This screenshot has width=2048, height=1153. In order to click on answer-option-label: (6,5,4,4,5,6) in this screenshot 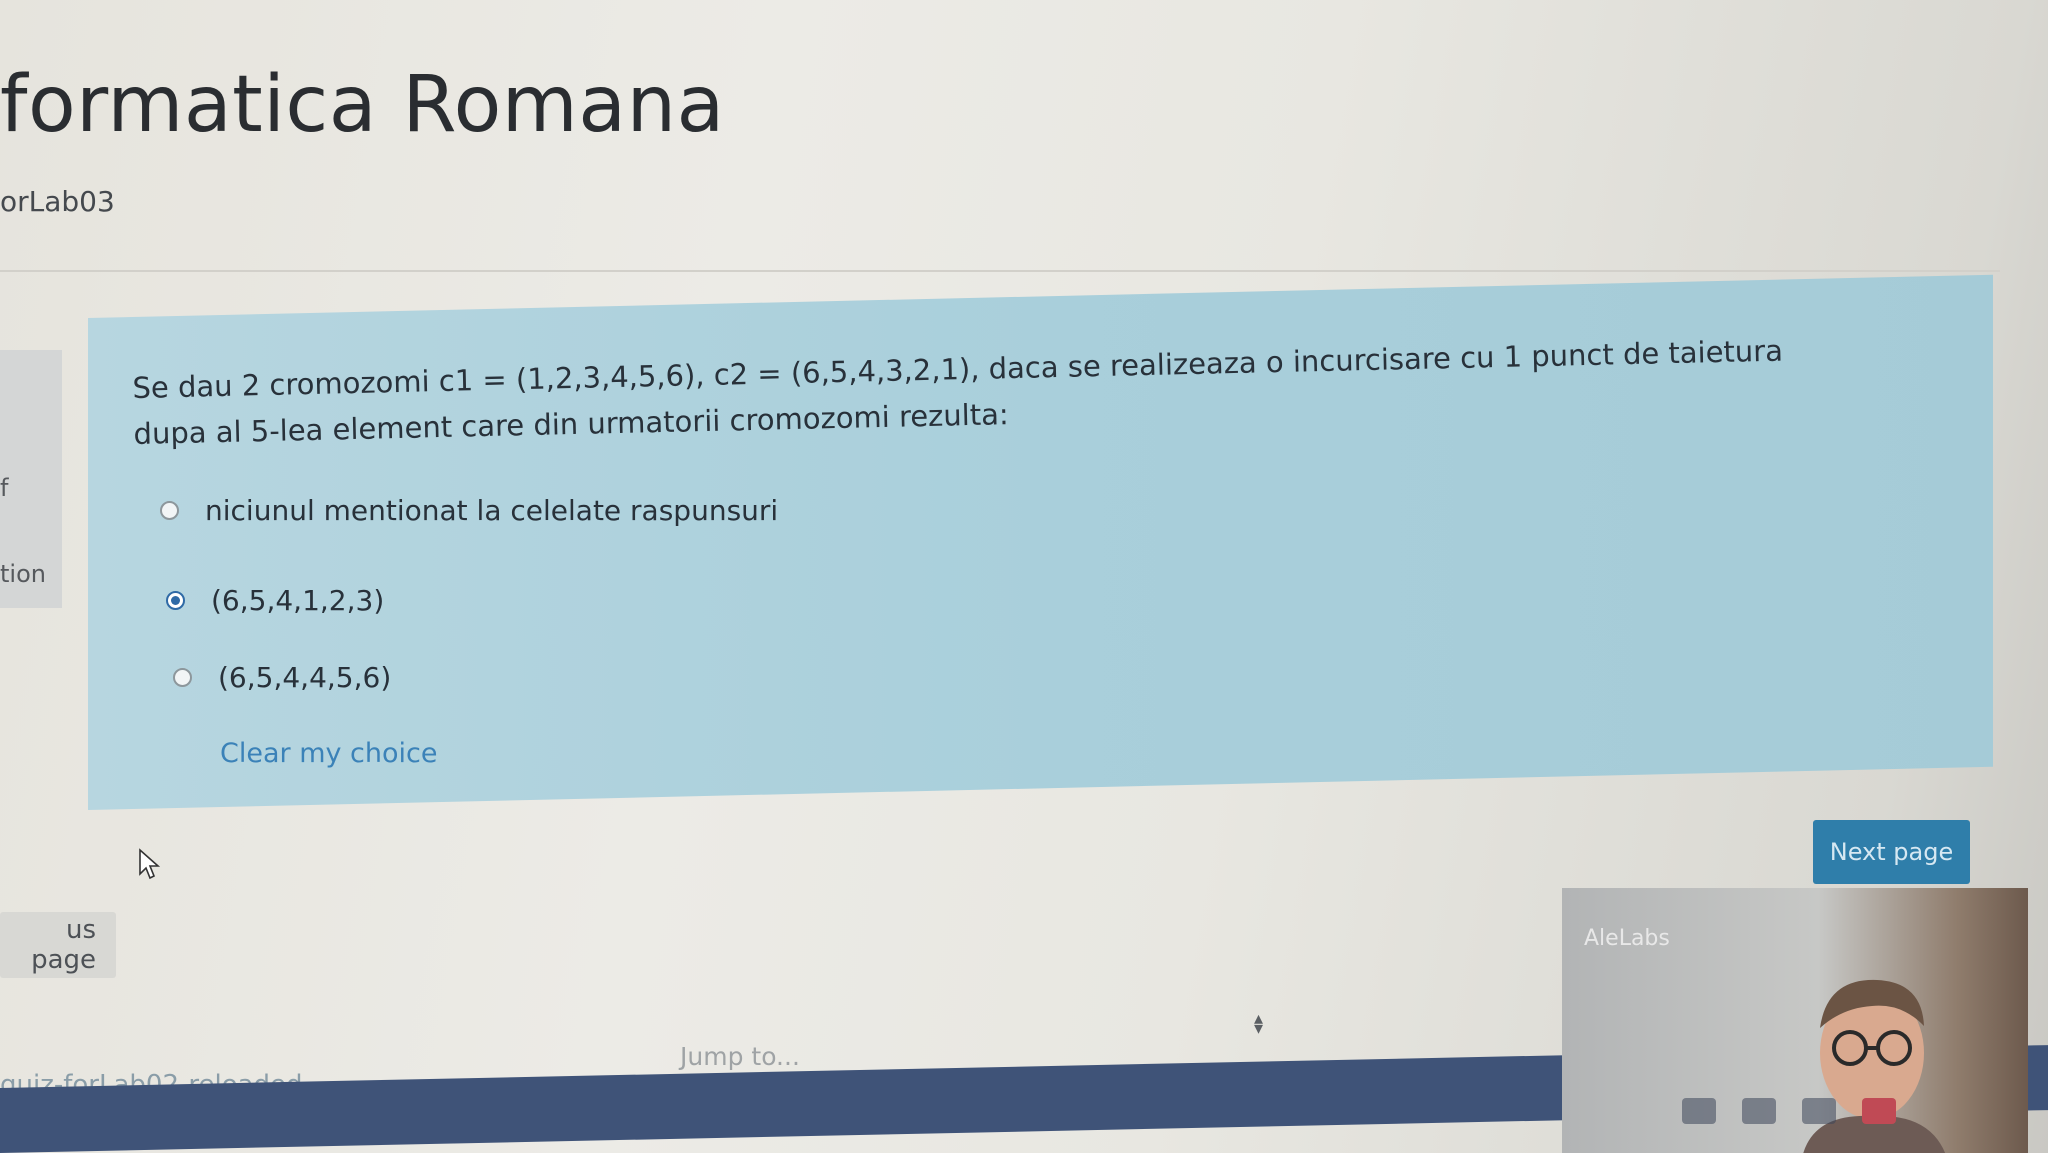, I will do `click(305, 677)`.